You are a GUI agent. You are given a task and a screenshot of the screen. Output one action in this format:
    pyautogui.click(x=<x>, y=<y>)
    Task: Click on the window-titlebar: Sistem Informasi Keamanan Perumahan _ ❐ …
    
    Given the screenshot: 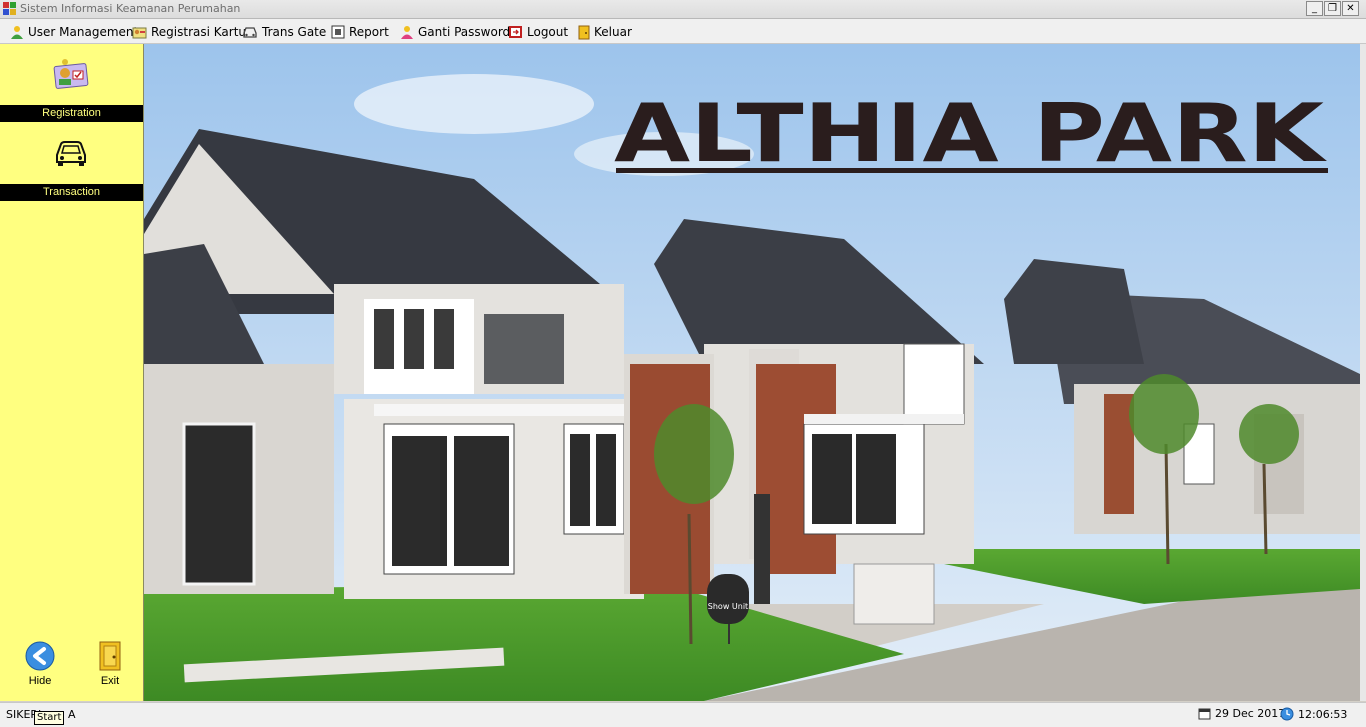 What is the action you would take?
    pyautogui.click(x=683, y=9)
    